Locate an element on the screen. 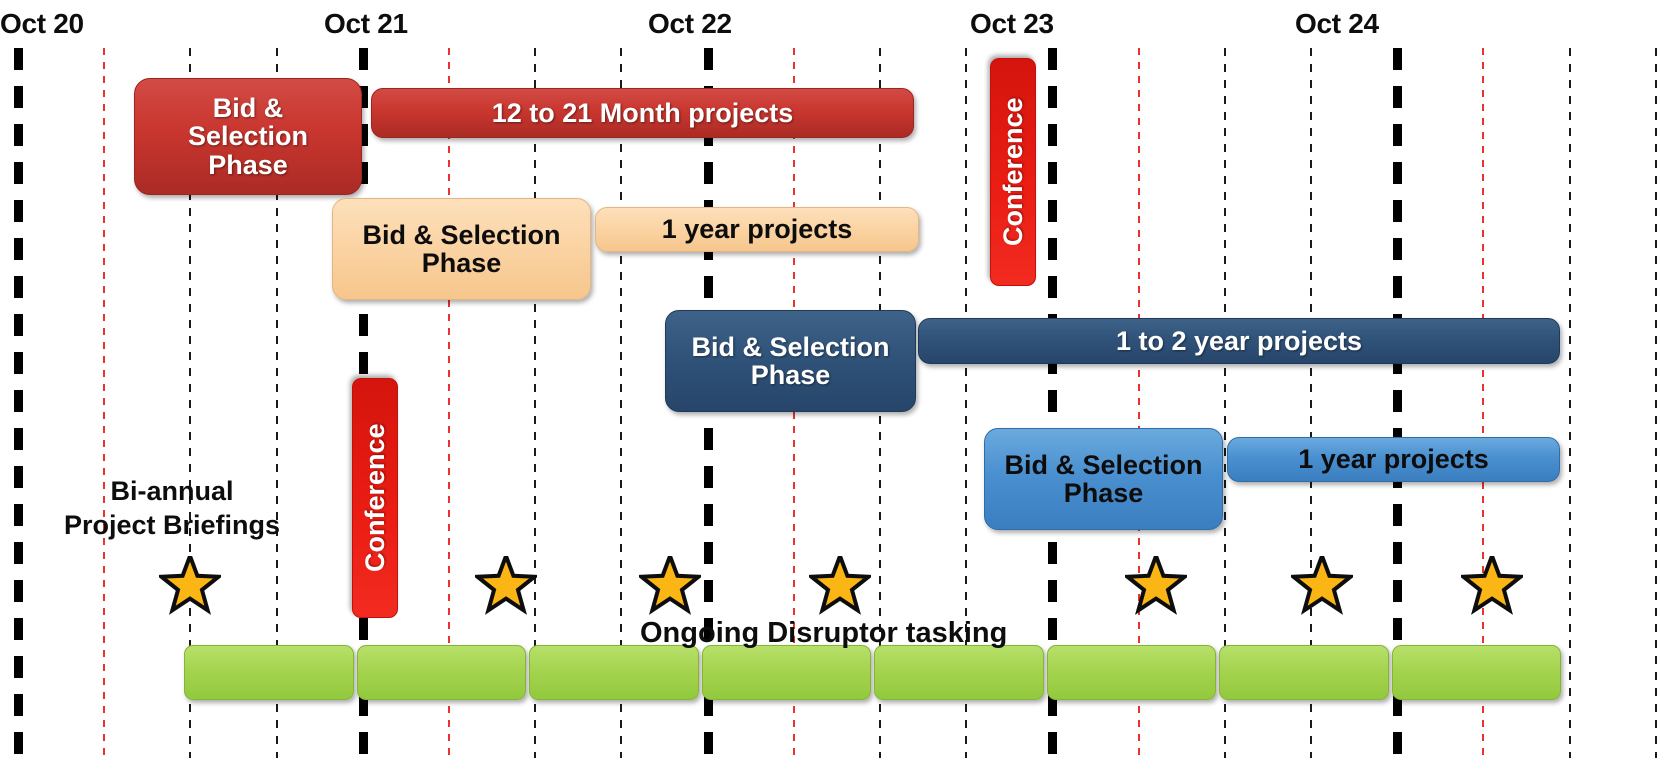  bar-navy-bid-selection-phase: Bid & Selection Phase is located at coordinates (790, 361).